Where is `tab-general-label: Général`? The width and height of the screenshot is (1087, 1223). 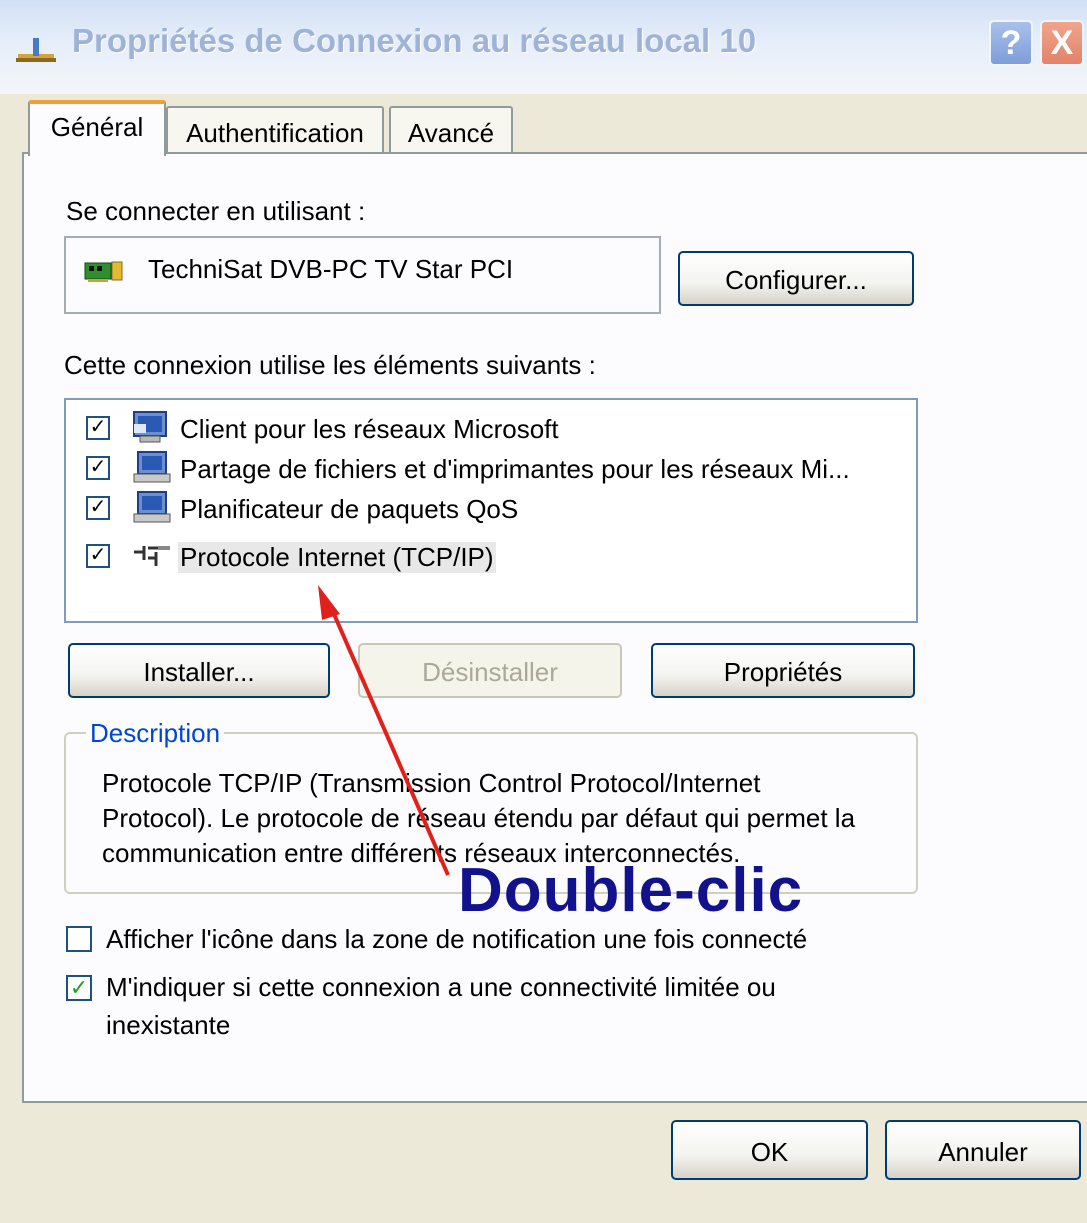 tab-general-label: Général is located at coordinates (97, 127).